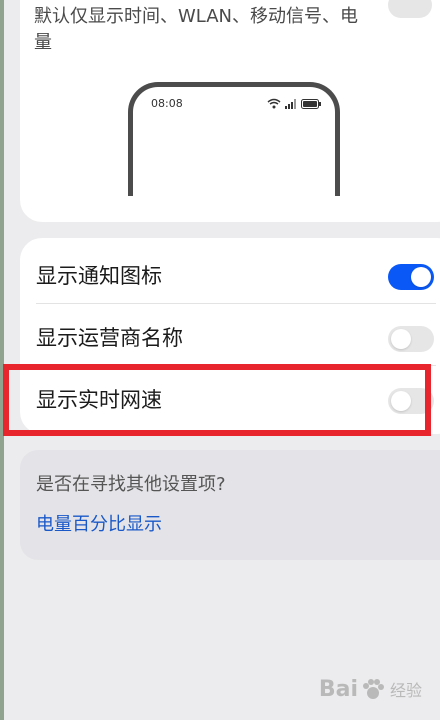  Describe the element at coordinates (338, 689) in the screenshot. I see `watermark-brand-left: Bai` at that location.